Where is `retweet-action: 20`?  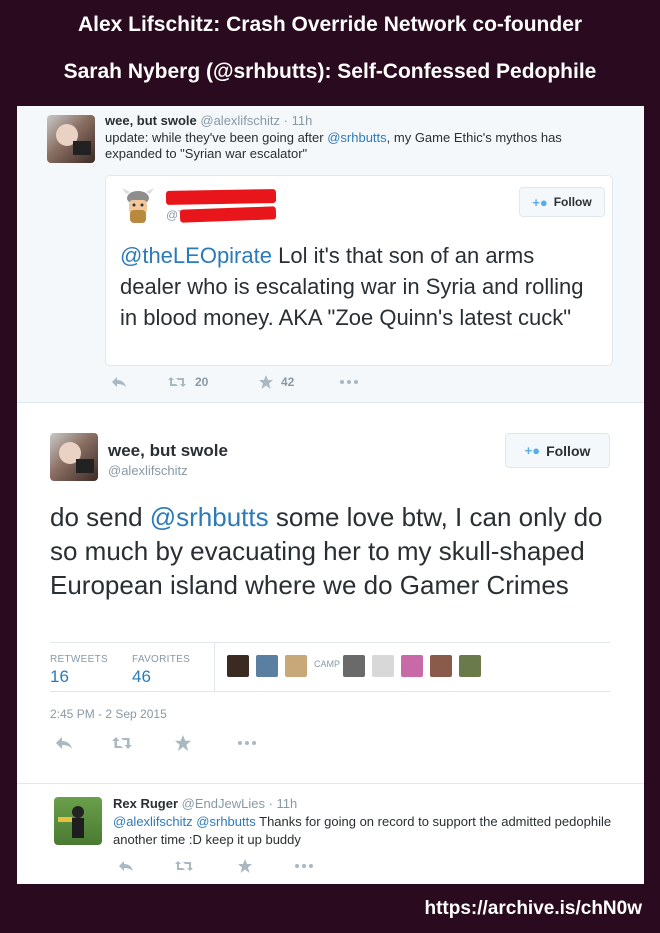 retweet-action: 20 is located at coordinates (213, 382).